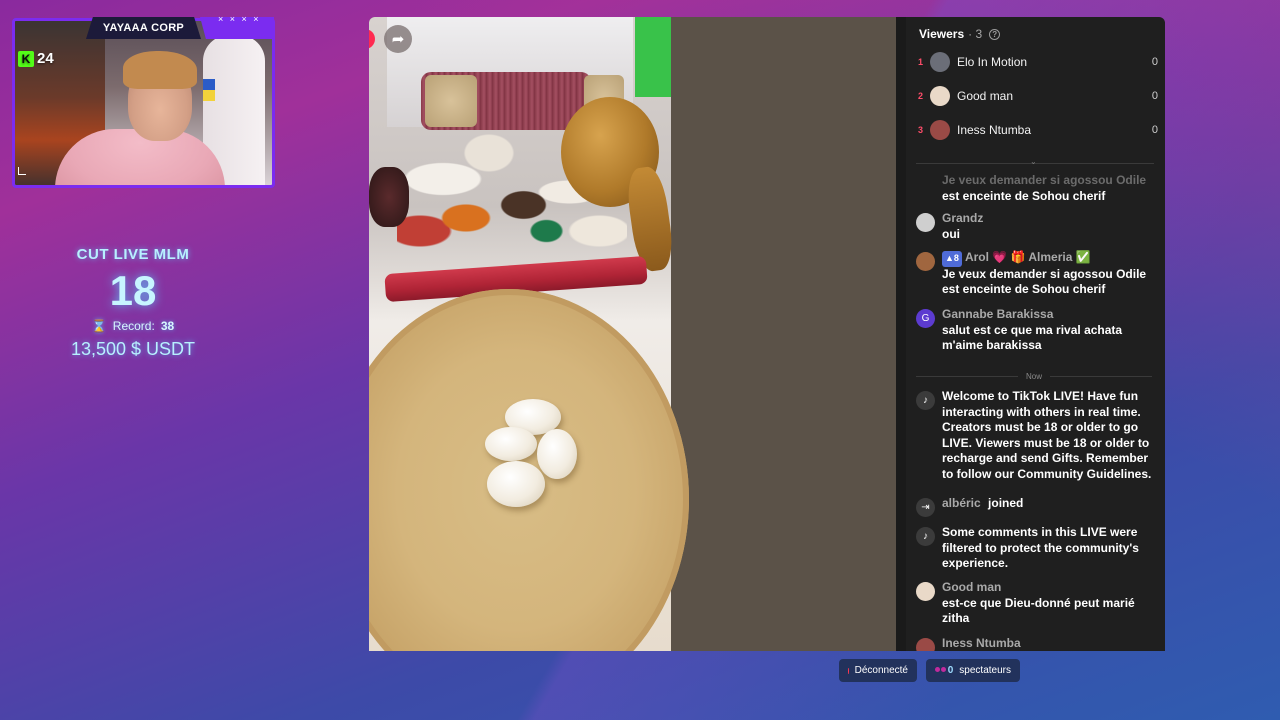 Image resolution: width=1280 pixels, height=720 pixels. Describe the element at coordinates (143, 103) in the screenshot. I see `webcam-feed` at that location.